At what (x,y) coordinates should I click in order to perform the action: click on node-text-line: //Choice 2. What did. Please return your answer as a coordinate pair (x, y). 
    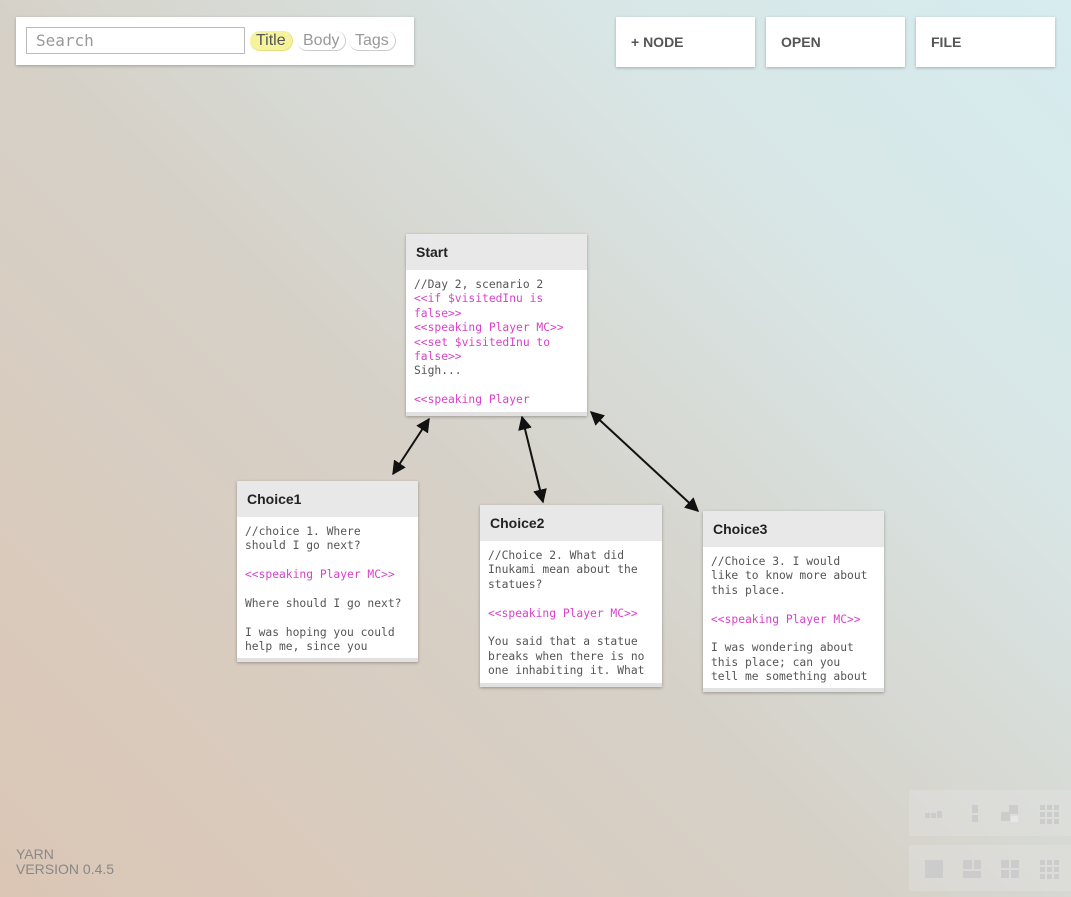
    Looking at the image, I should click on (556, 555).